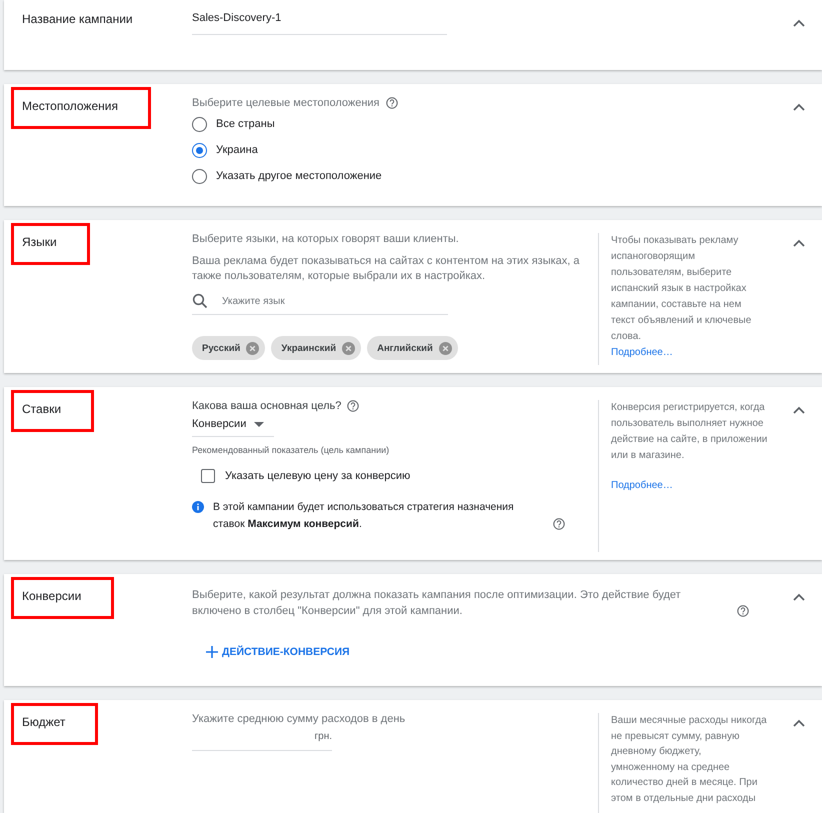 The height and width of the screenshot is (813, 822). What do you see at coordinates (70, 106) in the screenshot?
I see `section-title: Местоположения` at bounding box center [70, 106].